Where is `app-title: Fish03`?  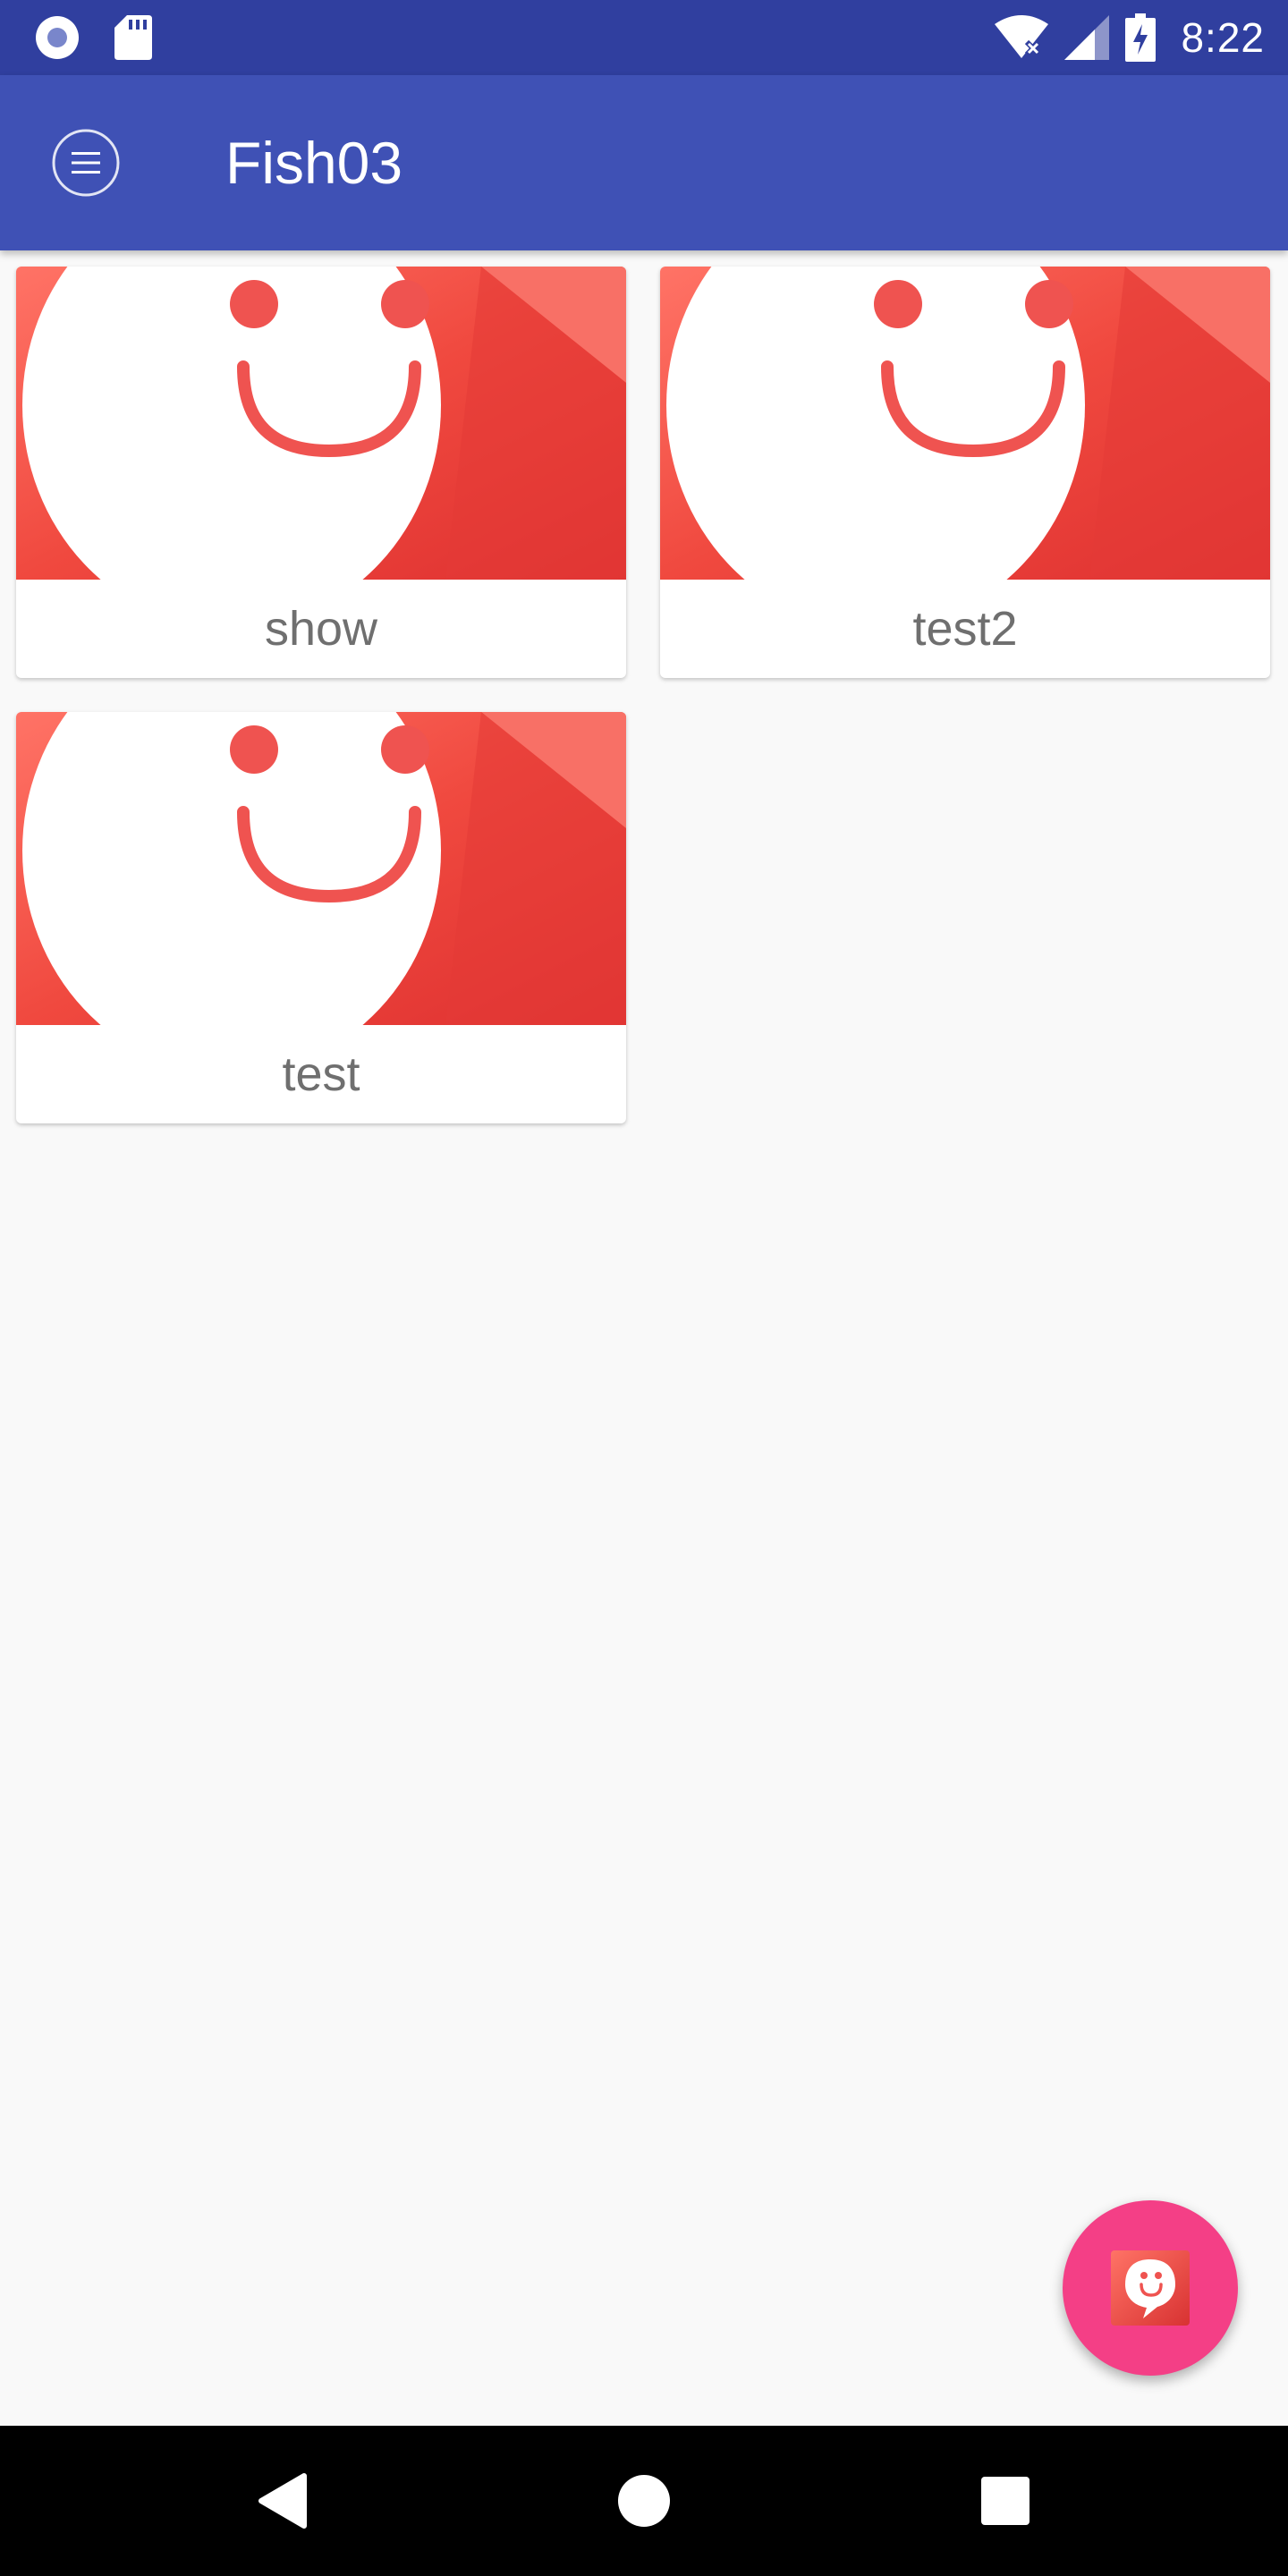
app-title: Fish03 is located at coordinates (314, 163).